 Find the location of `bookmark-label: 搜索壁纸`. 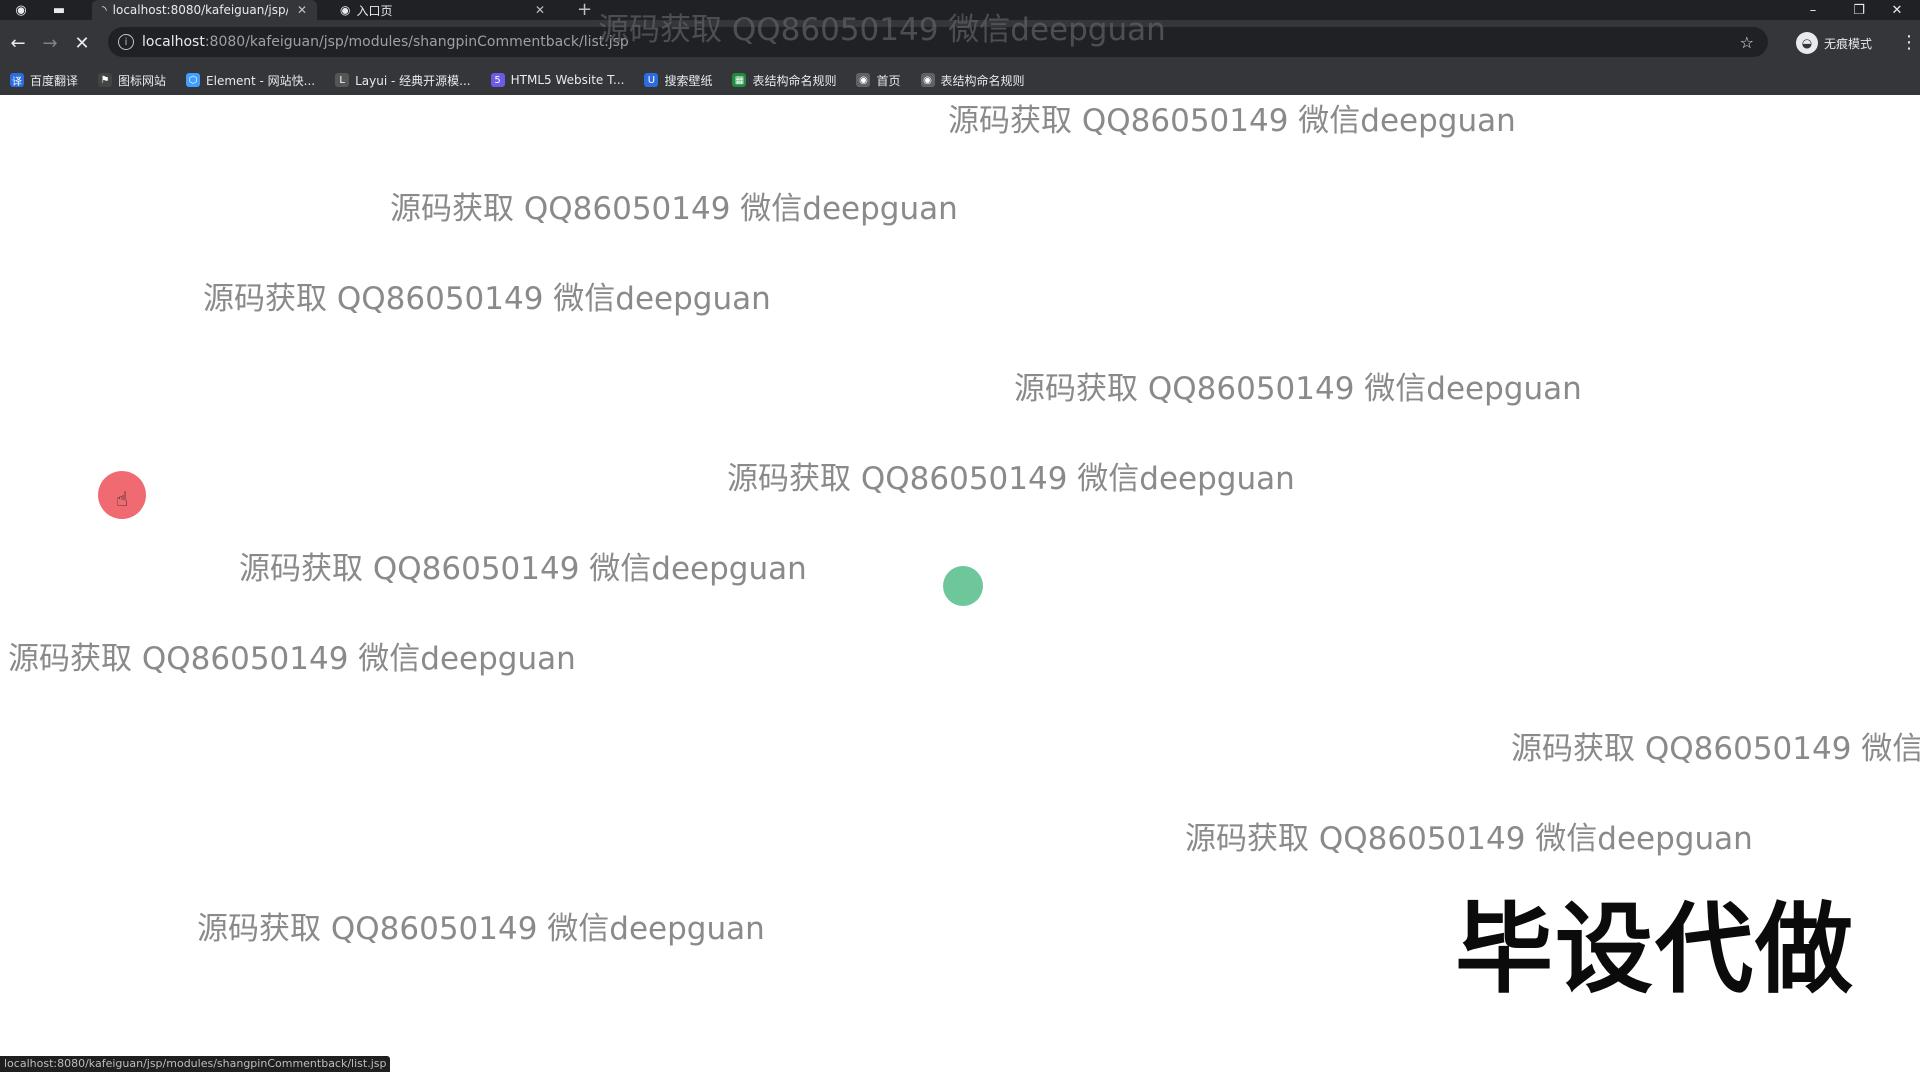

bookmark-label: 搜索壁纸 is located at coordinates (688, 80).